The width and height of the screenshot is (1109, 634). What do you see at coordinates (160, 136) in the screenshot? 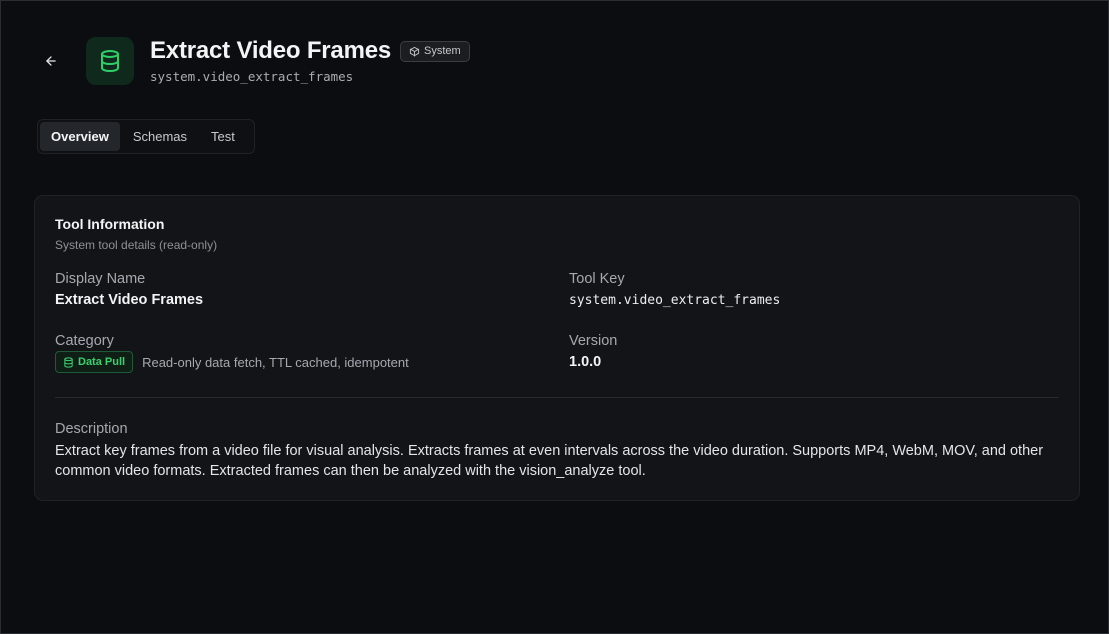
I see `tab-schemas: Schemas` at bounding box center [160, 136].